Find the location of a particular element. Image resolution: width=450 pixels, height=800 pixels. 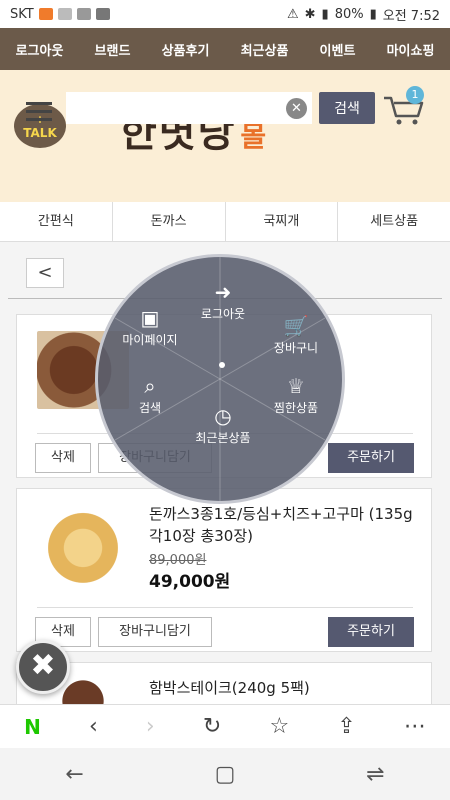

browser-back-icon: ‹ is located at coordinates (93, 726).